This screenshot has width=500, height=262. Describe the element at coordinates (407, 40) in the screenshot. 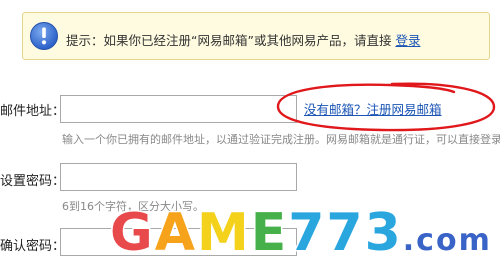

I see `login-link: 登录` at that location.